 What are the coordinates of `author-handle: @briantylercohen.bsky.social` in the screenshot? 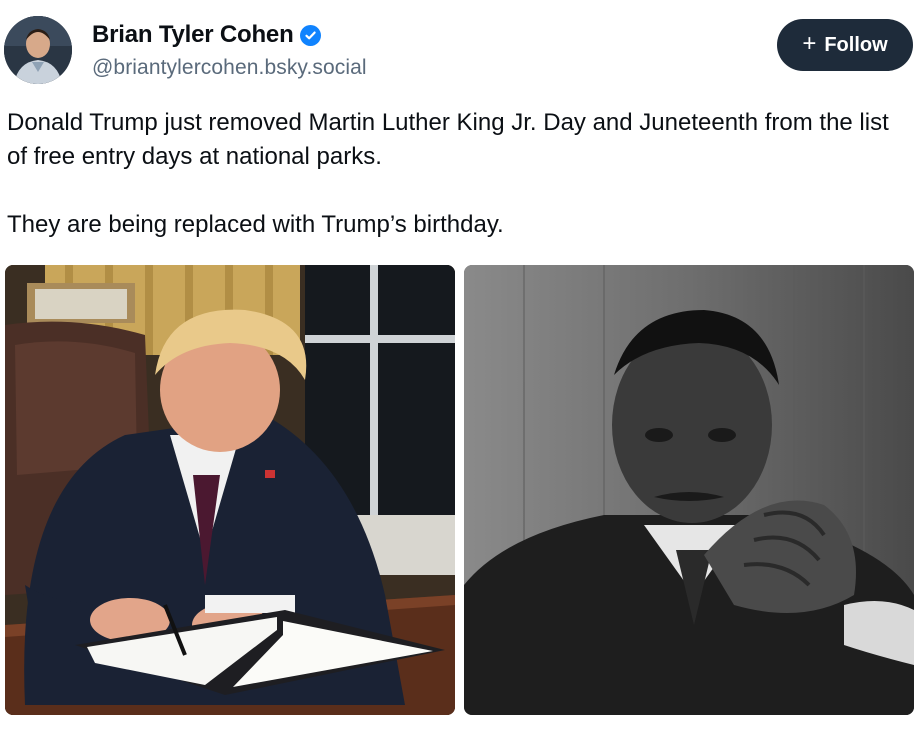 It's located at (229, 68).